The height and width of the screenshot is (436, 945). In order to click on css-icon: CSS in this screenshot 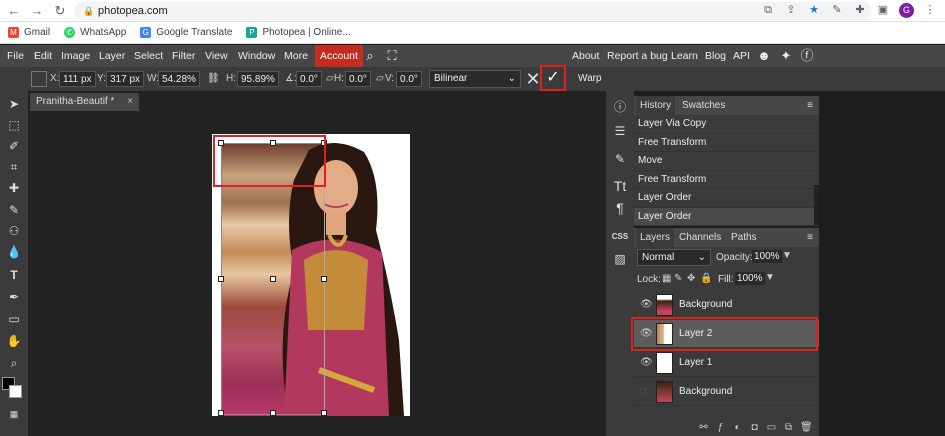, I will do `click(620, 237)`.